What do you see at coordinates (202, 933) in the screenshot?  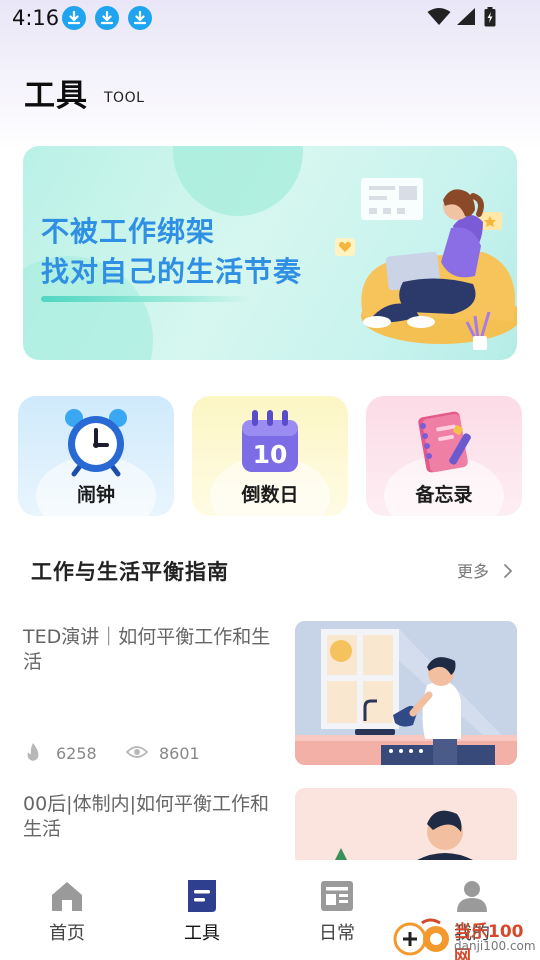 I see `nav-label: 工具` at bounding box center [202, 933].